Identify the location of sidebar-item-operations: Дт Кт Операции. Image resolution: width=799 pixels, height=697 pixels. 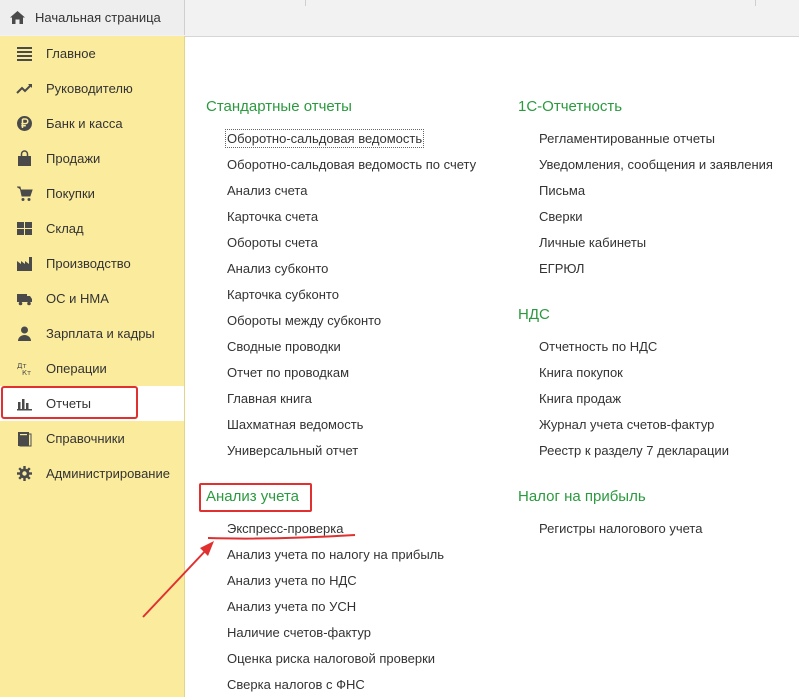
(92, 368).